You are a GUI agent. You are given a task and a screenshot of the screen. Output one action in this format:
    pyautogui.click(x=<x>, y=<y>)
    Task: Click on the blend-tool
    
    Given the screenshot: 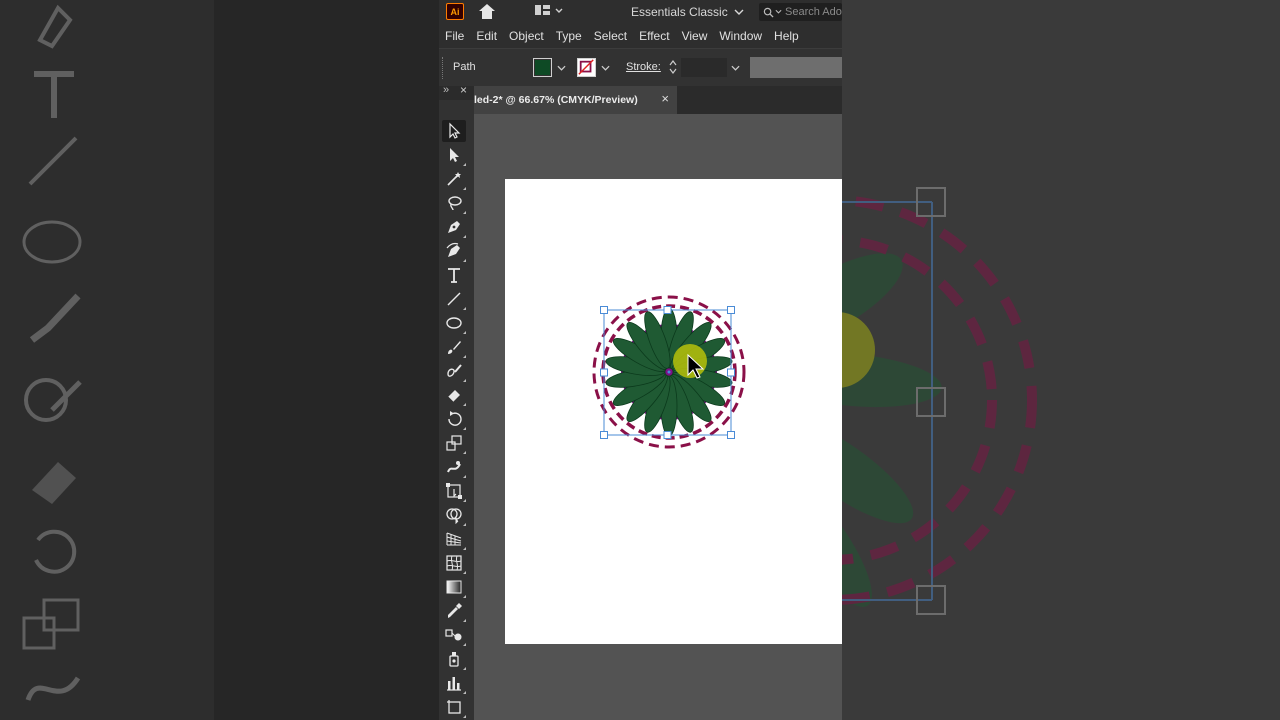 What is the action you would take?
    pyautogui.click(x=454, y=635)
    